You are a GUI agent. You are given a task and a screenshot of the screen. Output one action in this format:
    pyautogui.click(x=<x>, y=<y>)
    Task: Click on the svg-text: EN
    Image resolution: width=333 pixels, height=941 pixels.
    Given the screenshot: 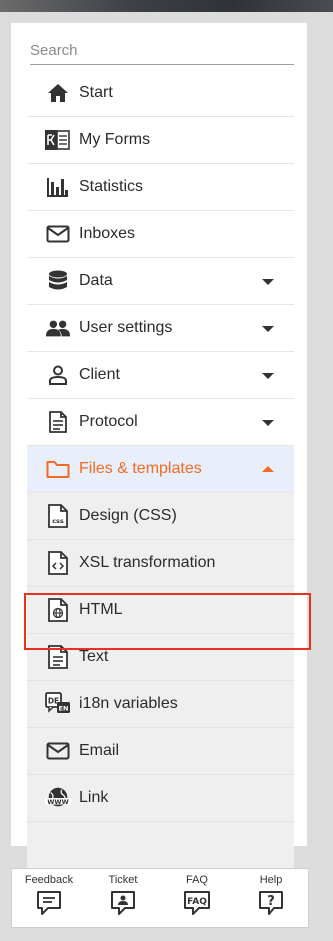 What is the action you would take?
    pyautogui.click(x=64, y=709)
    